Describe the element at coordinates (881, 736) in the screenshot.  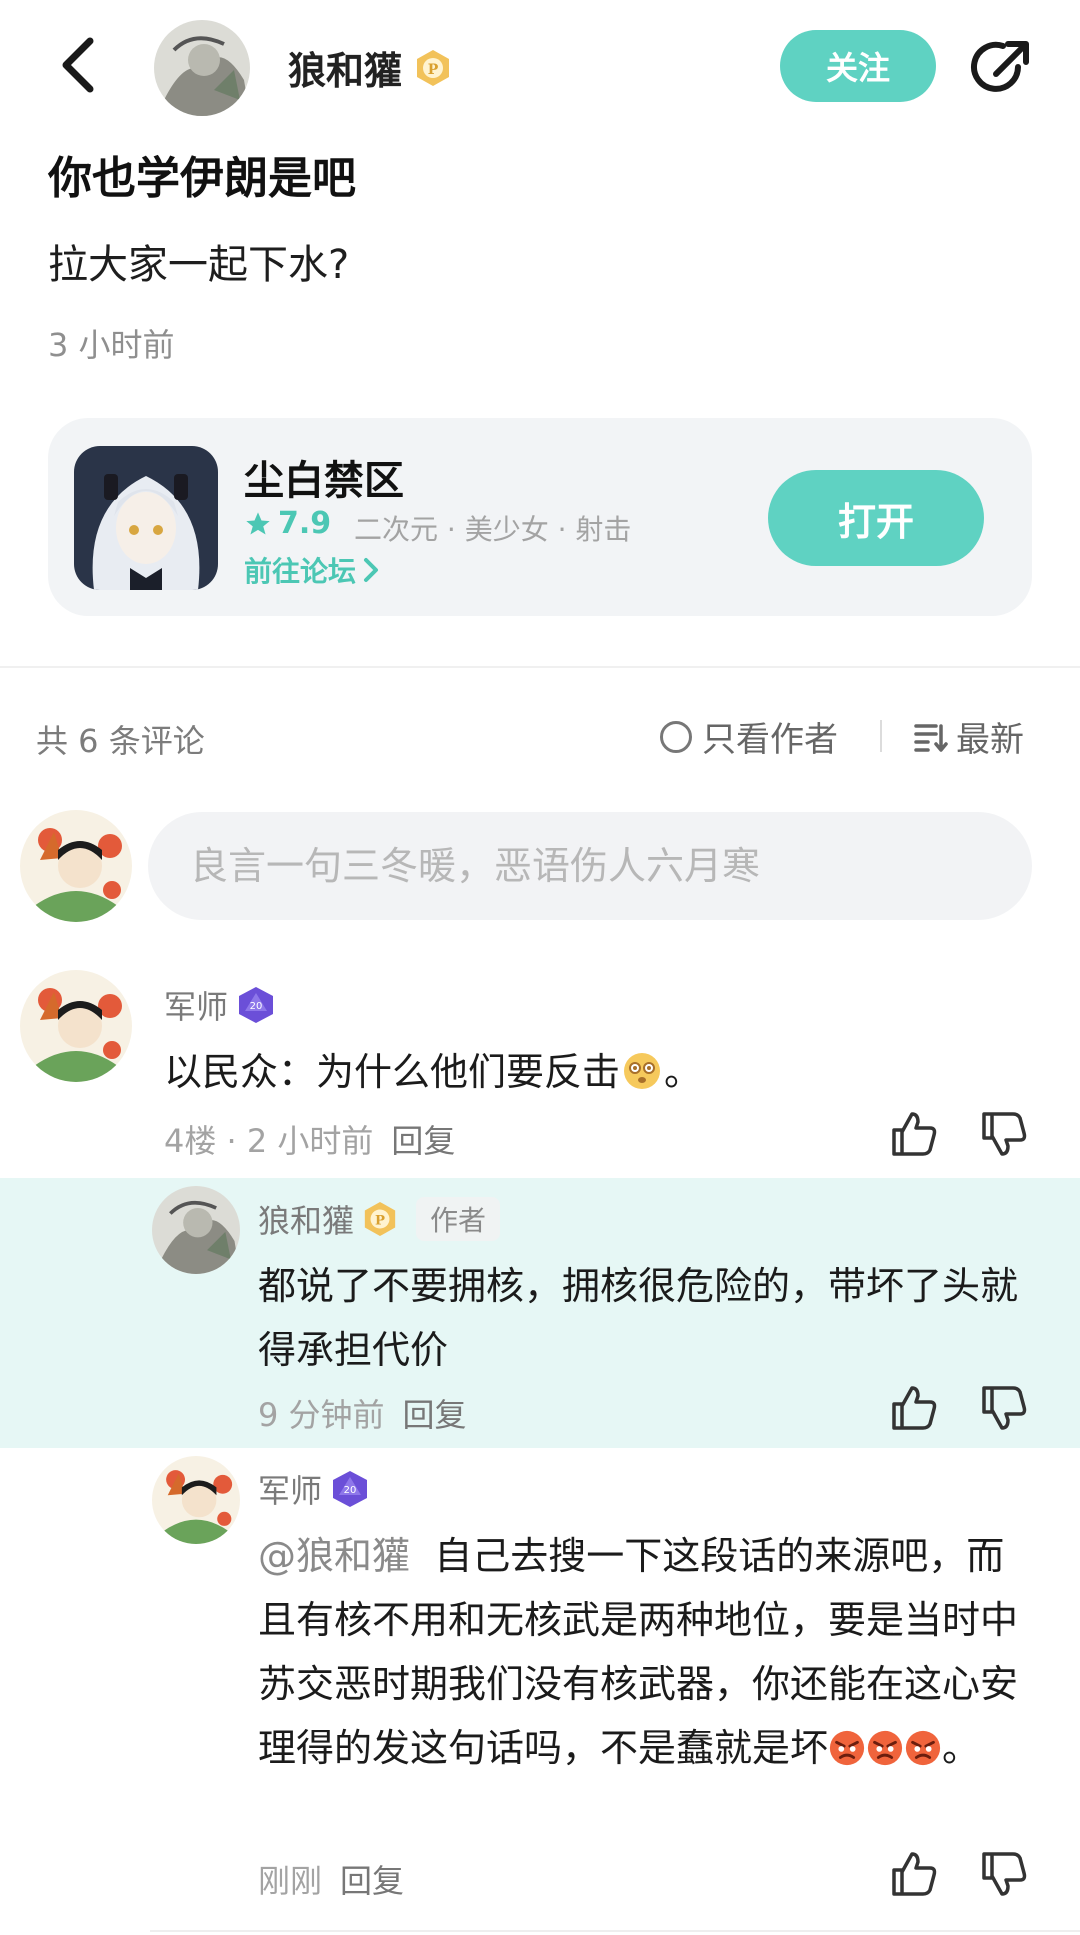
I see `filter-separator` at that location.